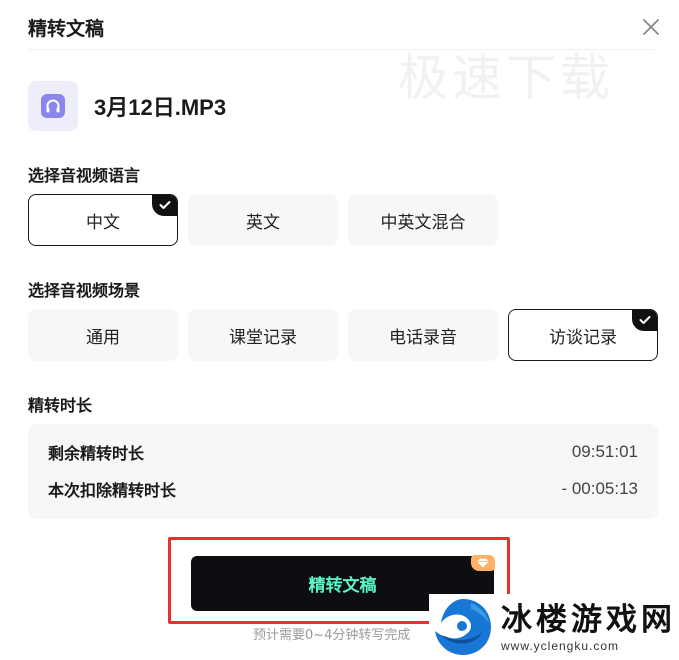  I want to click on dialog-header: 精转文稿, so click(348, 32).